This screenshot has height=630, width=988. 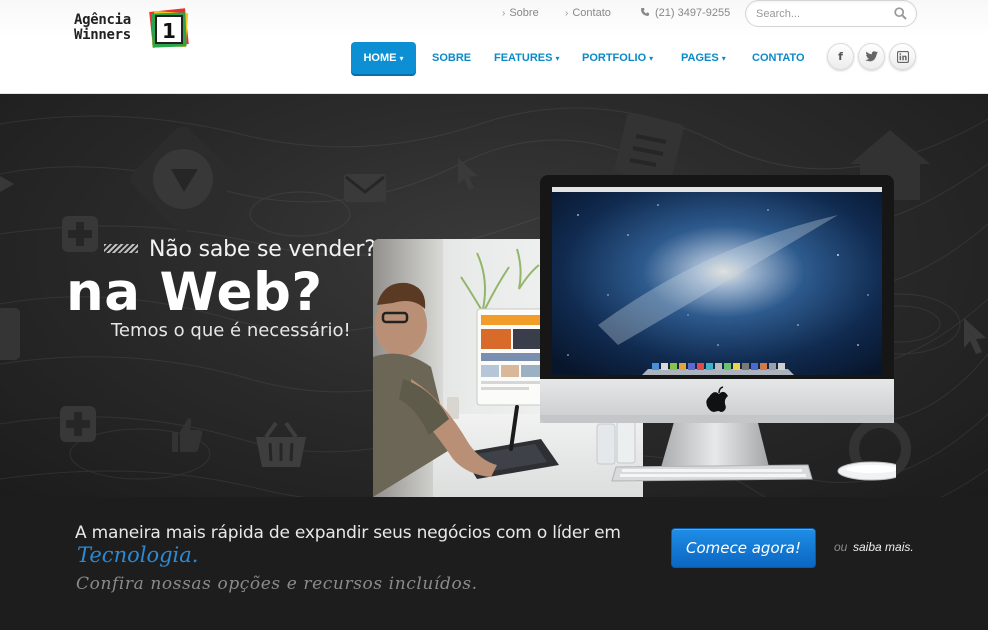 What do you see at coordinates (700, 58) in the screenshot?
I see `nav-pages-label: PAGES` at bounding box center [700, 58].